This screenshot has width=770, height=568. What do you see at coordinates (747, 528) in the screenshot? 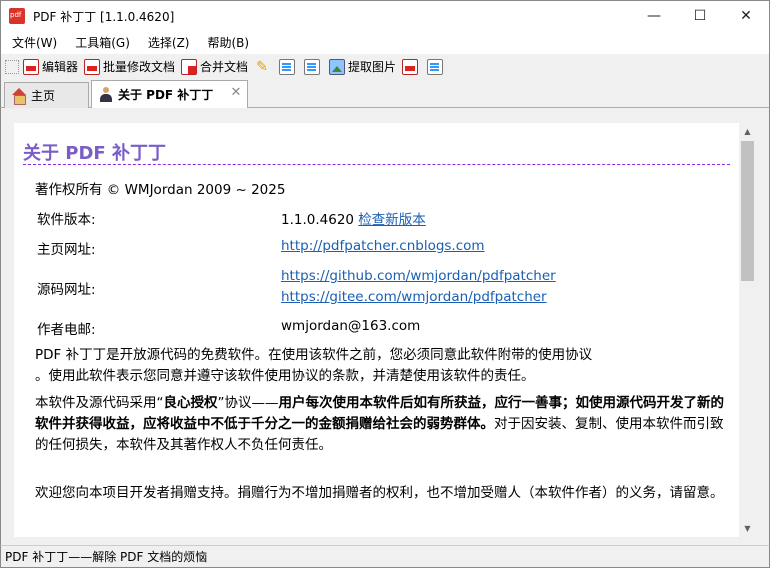
I see `scroll-down-icon: ▼` at bounding box center [747, 528].